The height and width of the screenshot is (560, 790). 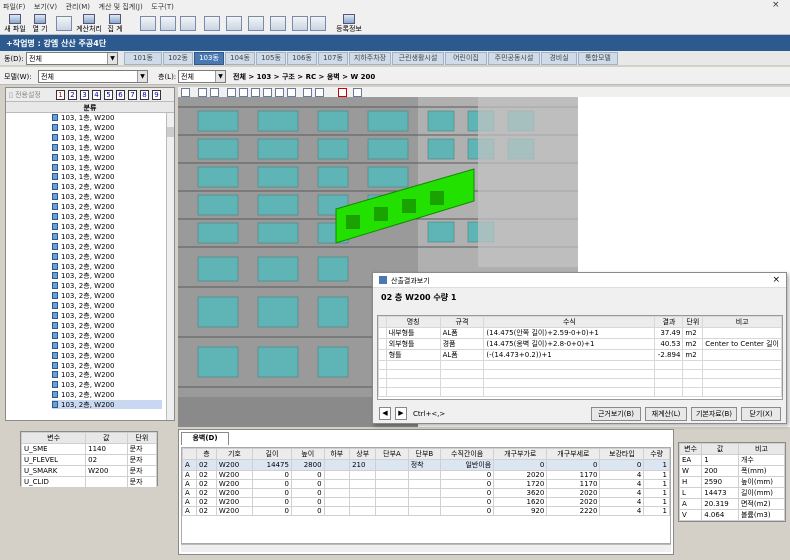 I want to click on tree-scrollbar, so click(x=170, y=266).